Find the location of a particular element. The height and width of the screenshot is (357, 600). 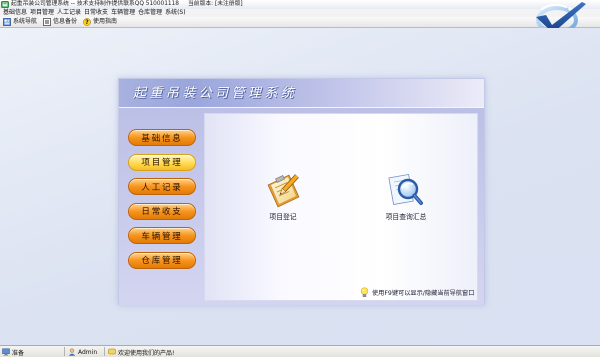

project-register-label: 项目登记 is located at coordinates (283, 217).